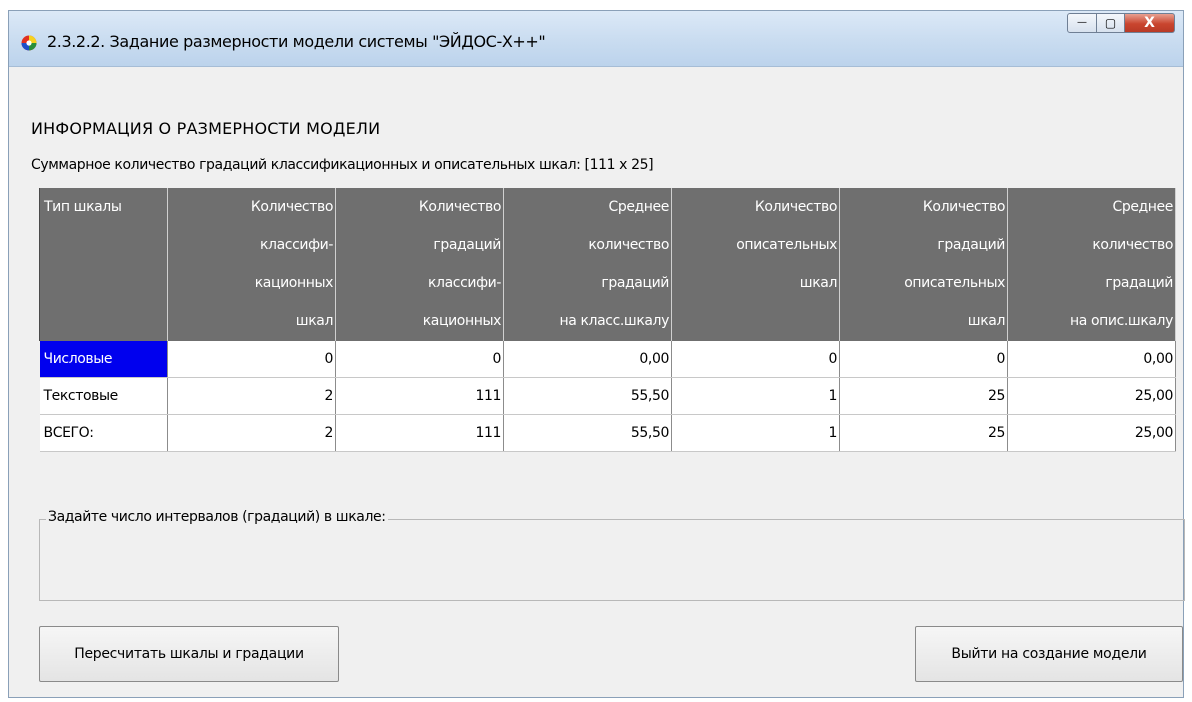 This screenshot has height=702, width=1192. What do you see at coordinates (29, 43) in the screenshot?
I see `app-icon` at bounding box center [29, 43].